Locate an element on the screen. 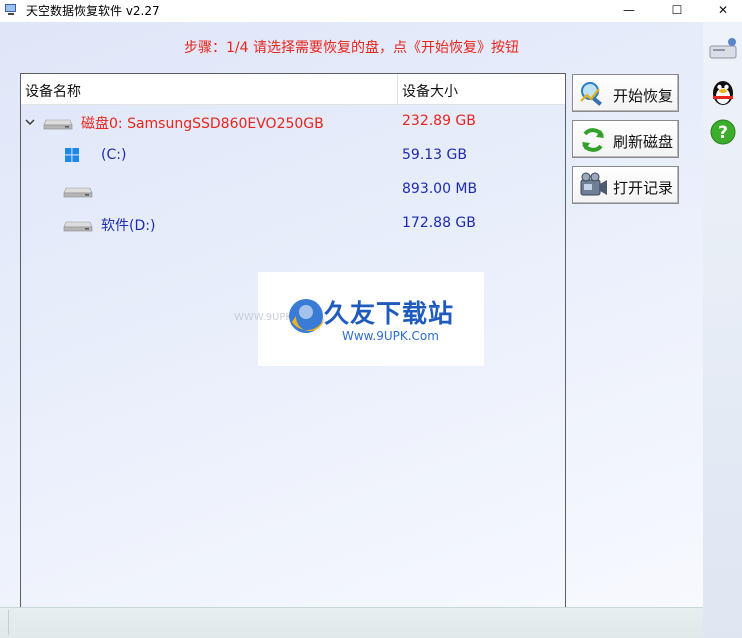 The height and width of the screenshot is (638, 742). open-records-button: 打开记录 is located at coordinates (625, 185).